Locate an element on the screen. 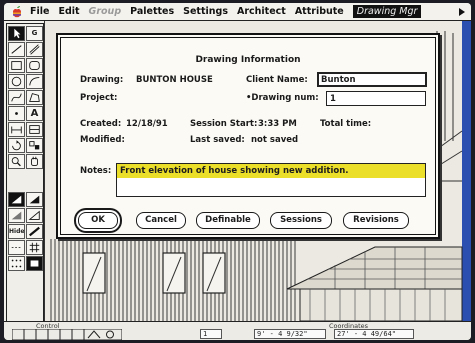  menu-file: File is located at coordinates (39, 11).